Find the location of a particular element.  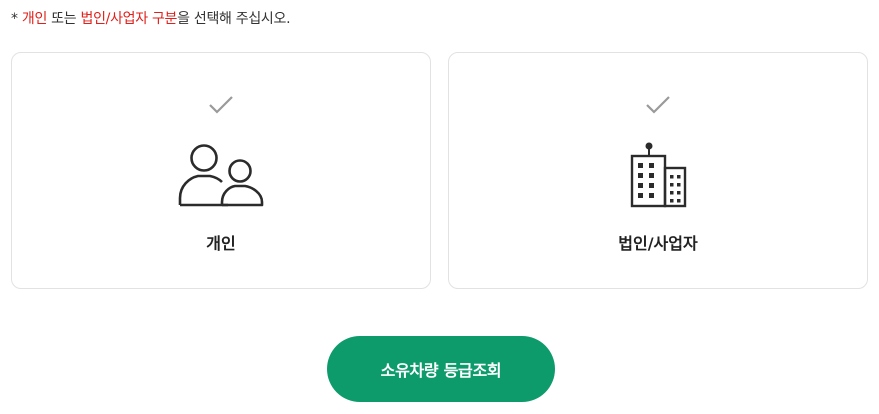

notice-prefix: * is located at coordinates (16, 19).